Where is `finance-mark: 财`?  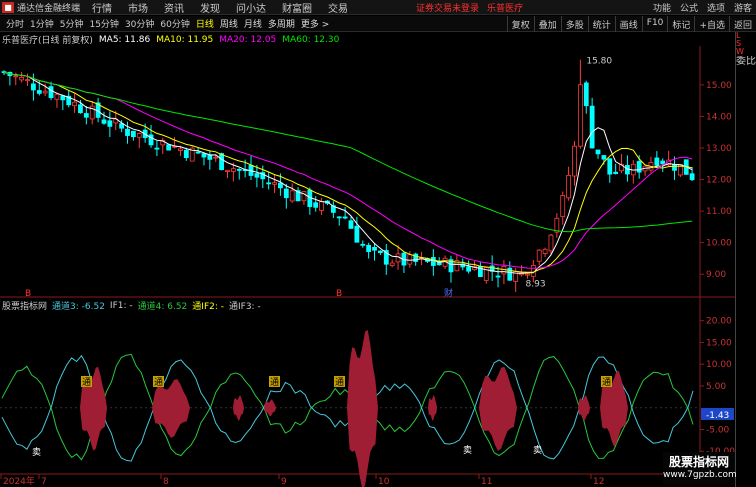
finance-mark: 财 is located at coordinates (448, 293).